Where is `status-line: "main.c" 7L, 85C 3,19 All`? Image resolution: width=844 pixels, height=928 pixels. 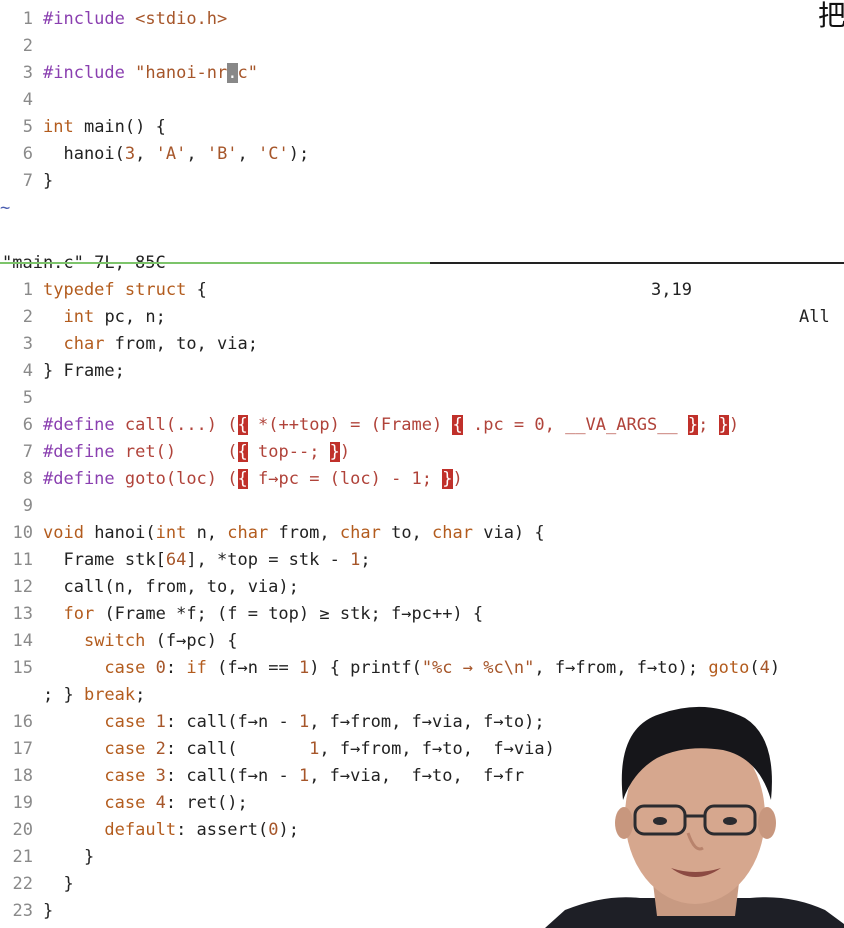
status-line: "main.c" 7L, 85C 3,19 All is located at coordinates (422, 275).